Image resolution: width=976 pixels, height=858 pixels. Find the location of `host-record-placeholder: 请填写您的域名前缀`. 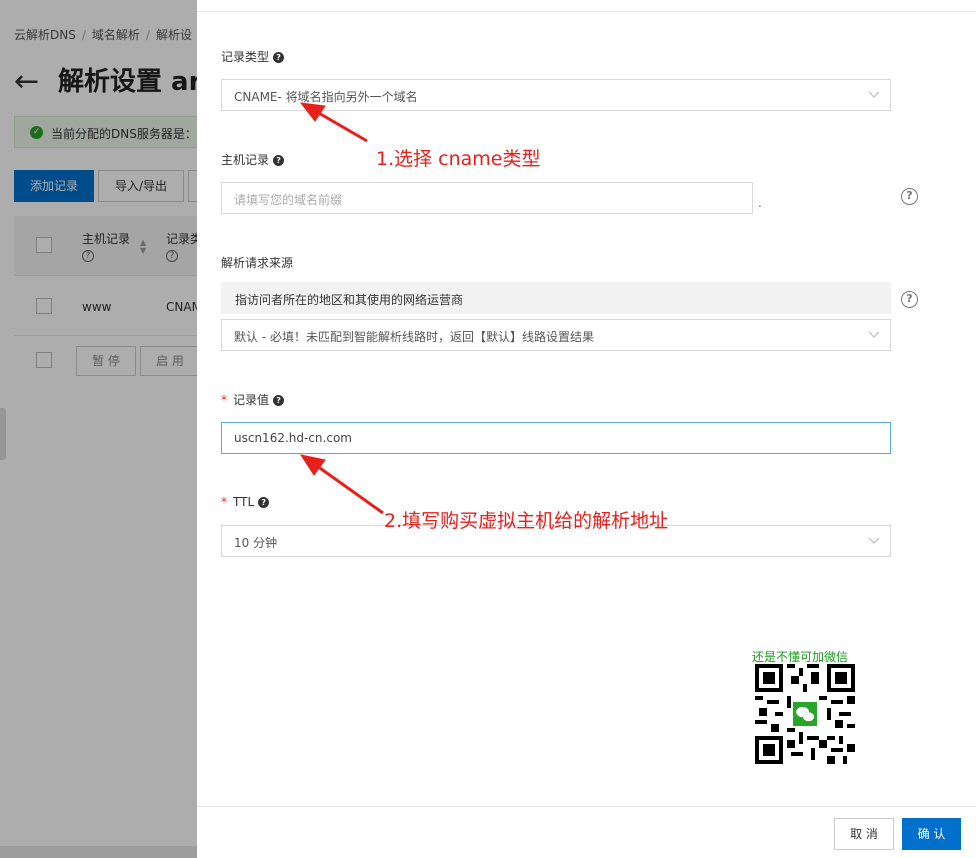

host-record-placeholder: 请填写您的域名前缀 is located at coordinates (288, 200).